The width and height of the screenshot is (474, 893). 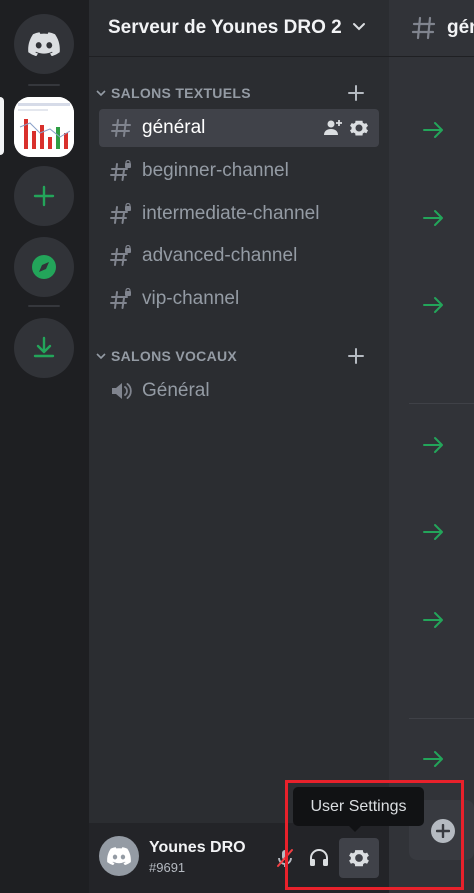 What do you see at coordinates (174, 356) in the screenshot?
I see `category-label: SALONS VOCAUX` at bounding box center [174, 356].